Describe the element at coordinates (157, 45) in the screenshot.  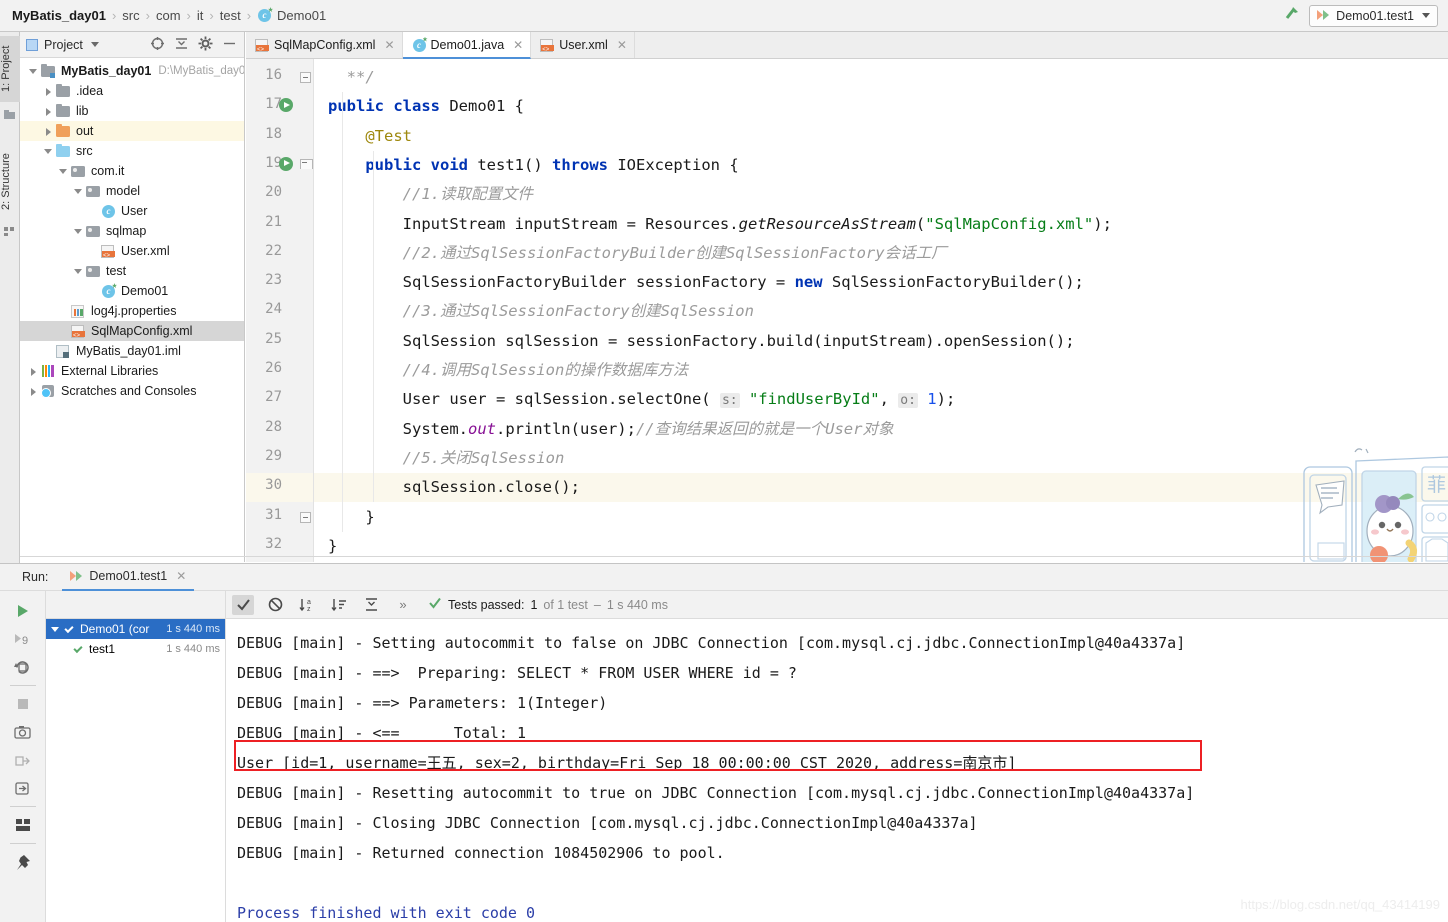
I see `locate-icon` at that location.